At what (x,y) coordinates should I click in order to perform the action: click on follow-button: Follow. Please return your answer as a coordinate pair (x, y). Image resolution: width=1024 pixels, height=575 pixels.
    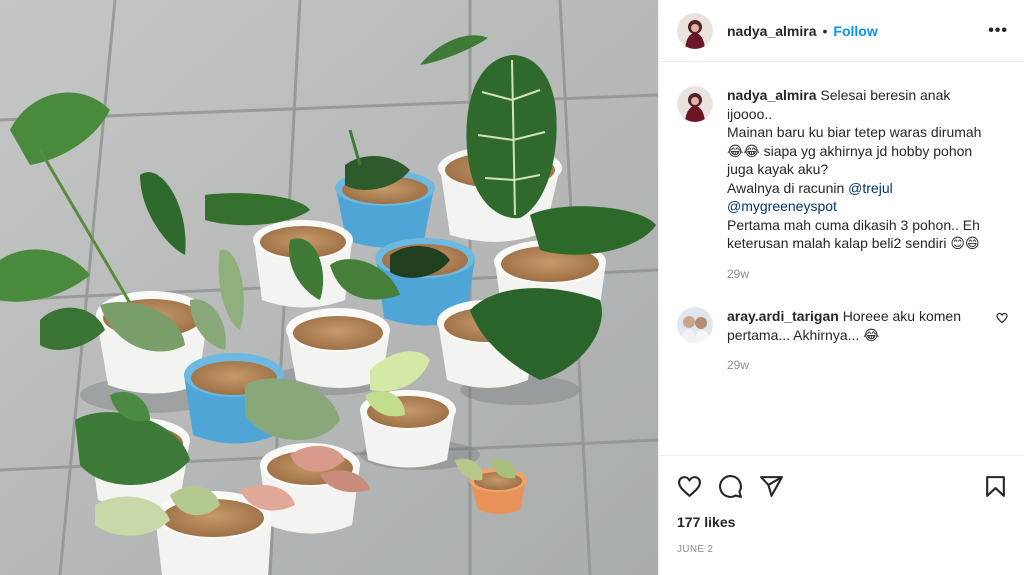
    Looking at the image, I should click on (855, 31).